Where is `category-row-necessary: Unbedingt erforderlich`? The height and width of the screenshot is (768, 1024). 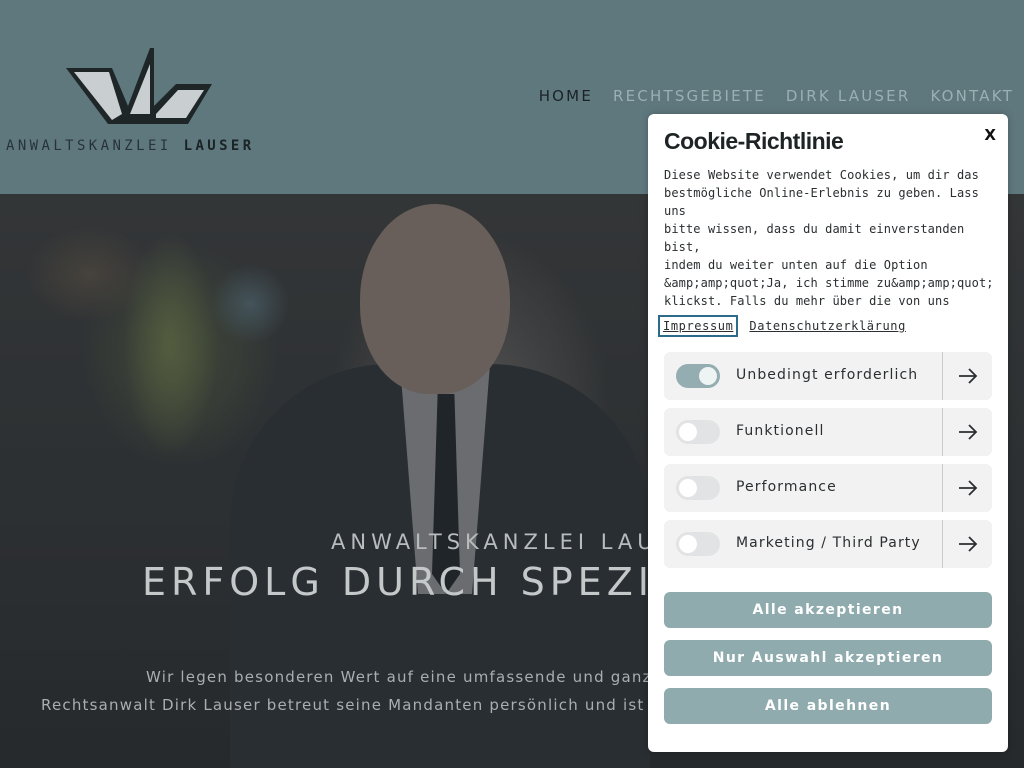 category-row-necessary: Unbedingt erforderlich is located at coordinates (828, 376).